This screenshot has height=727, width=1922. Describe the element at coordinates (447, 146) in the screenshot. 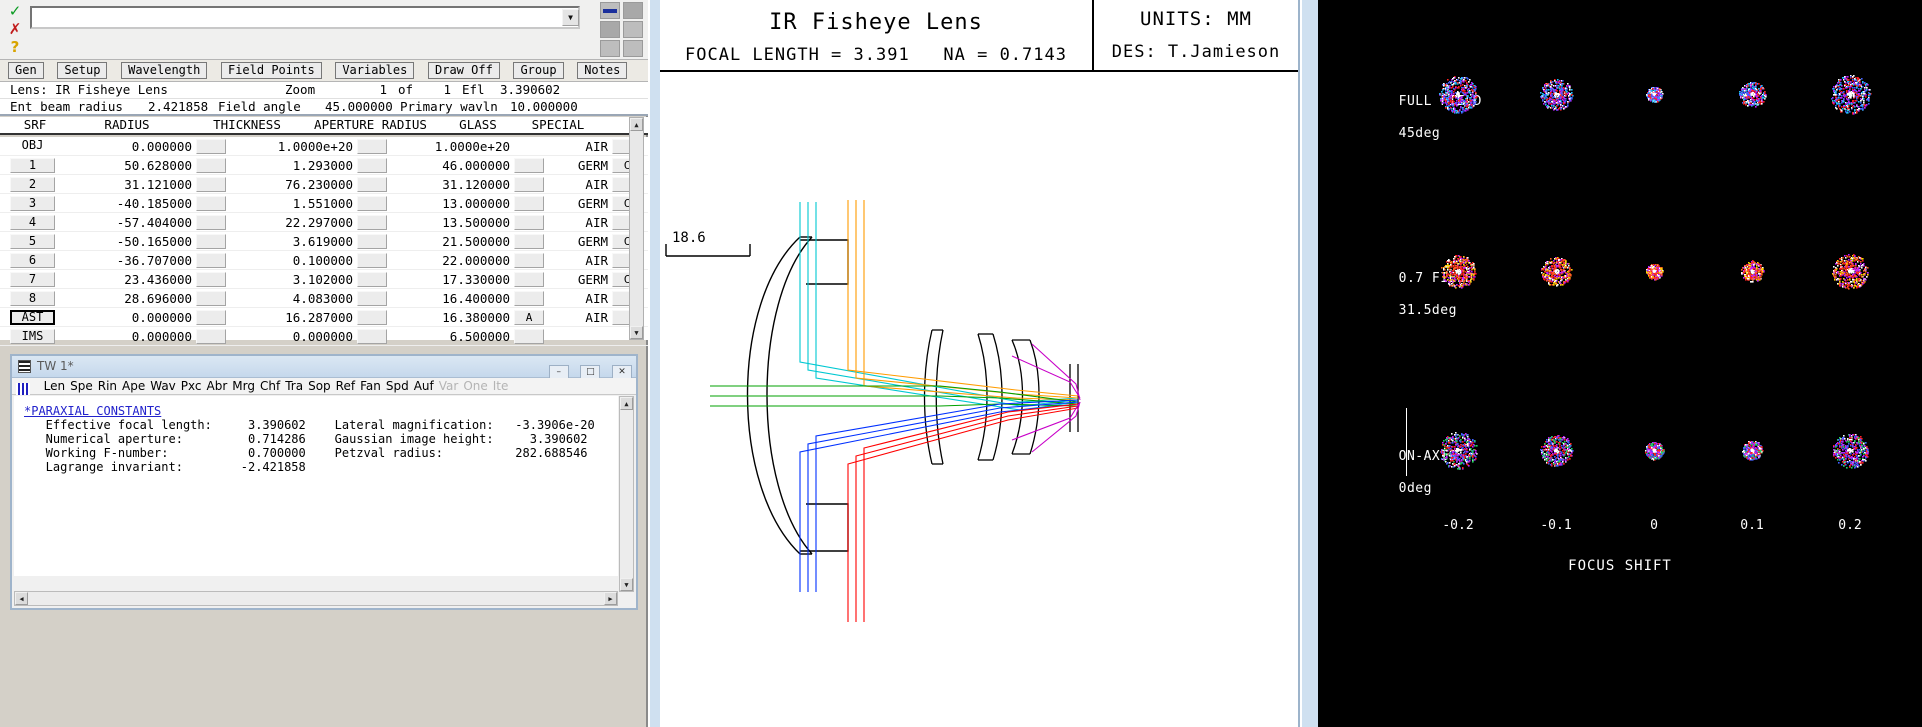

I see `cell-aperture-radius: 1.0000e+20` at that location.